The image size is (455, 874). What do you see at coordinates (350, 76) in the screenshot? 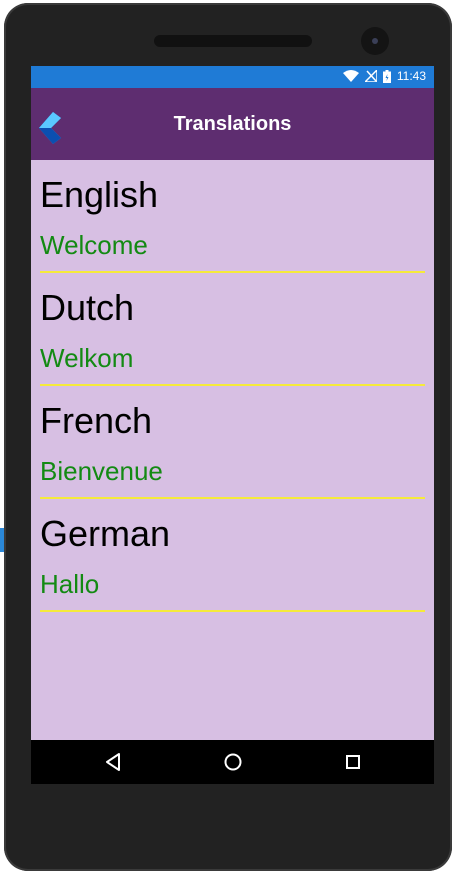
I see `wifi-icon` at bounding box center [350, 76].